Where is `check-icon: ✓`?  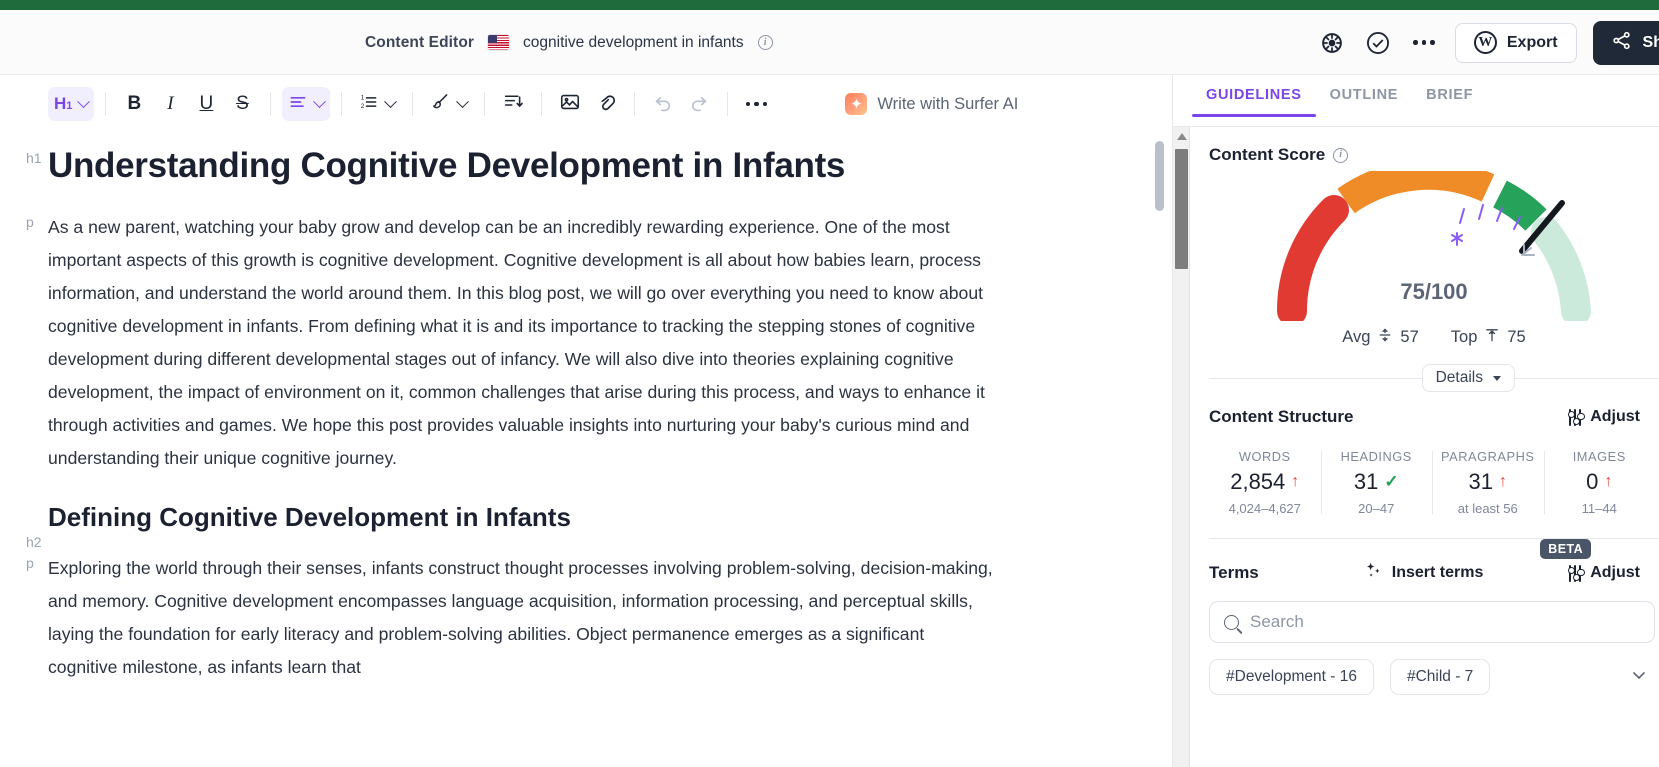
check-icon: ✓ is located at coordinates (1391, 481).